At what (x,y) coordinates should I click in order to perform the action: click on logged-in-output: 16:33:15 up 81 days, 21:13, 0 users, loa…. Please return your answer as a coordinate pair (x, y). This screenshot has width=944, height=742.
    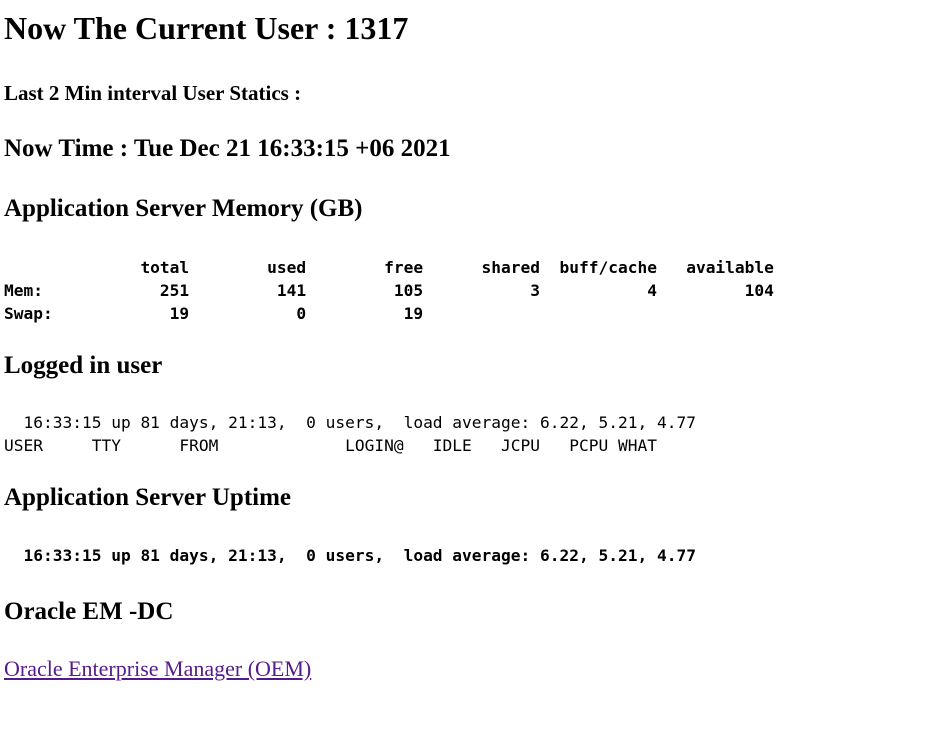
    Looking at the image, I should click on (350, 434).